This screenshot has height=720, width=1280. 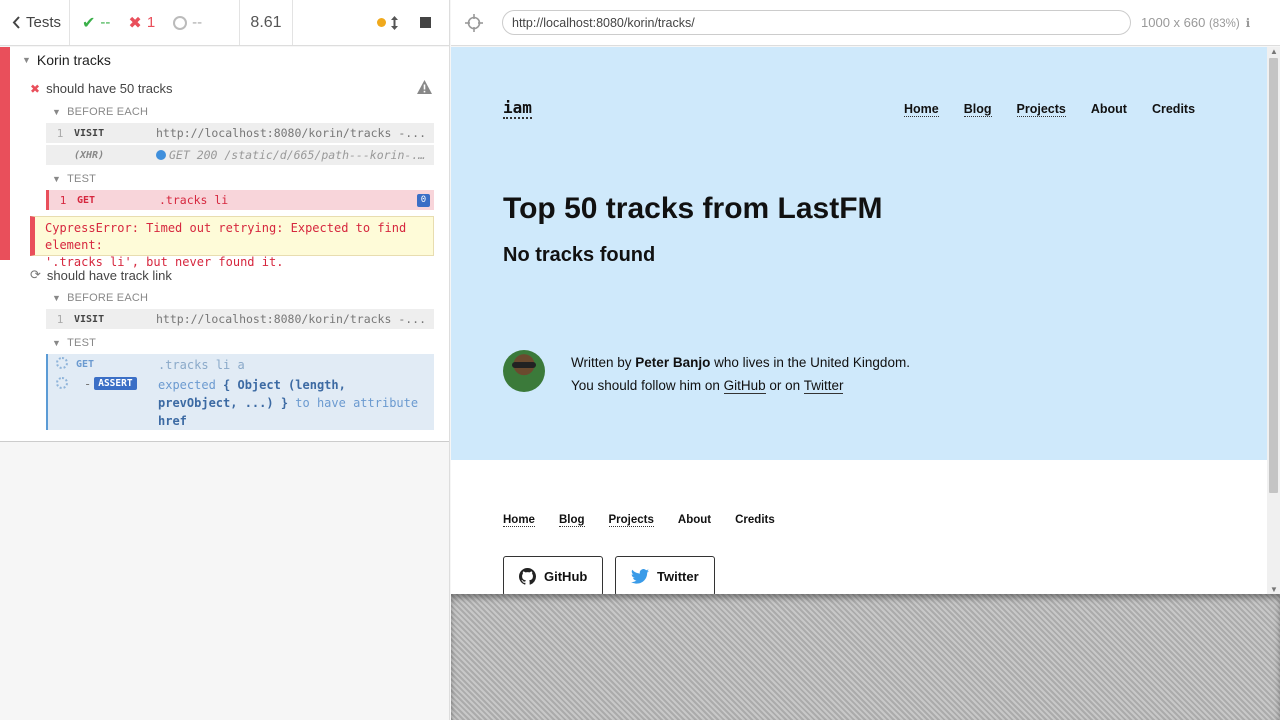 I want to click on footer-nav-projects: Projects, so click(x=631, y=520).